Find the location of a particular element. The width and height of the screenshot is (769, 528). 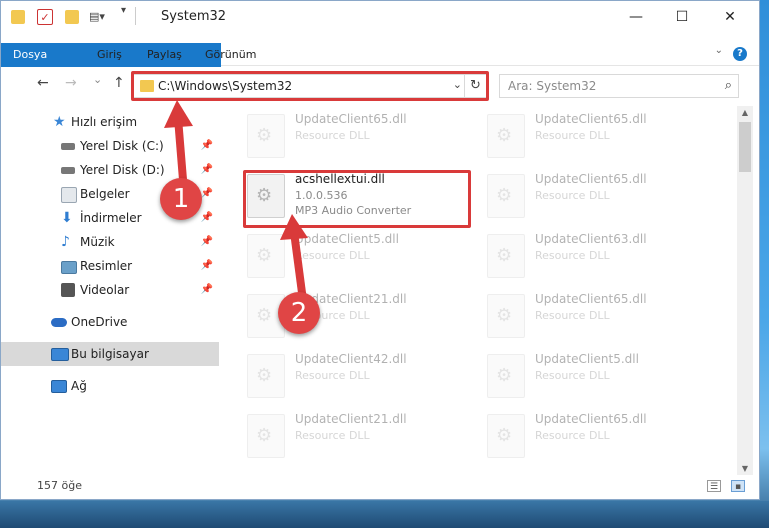

annotation-arrows is located at coordinates (236, 204).